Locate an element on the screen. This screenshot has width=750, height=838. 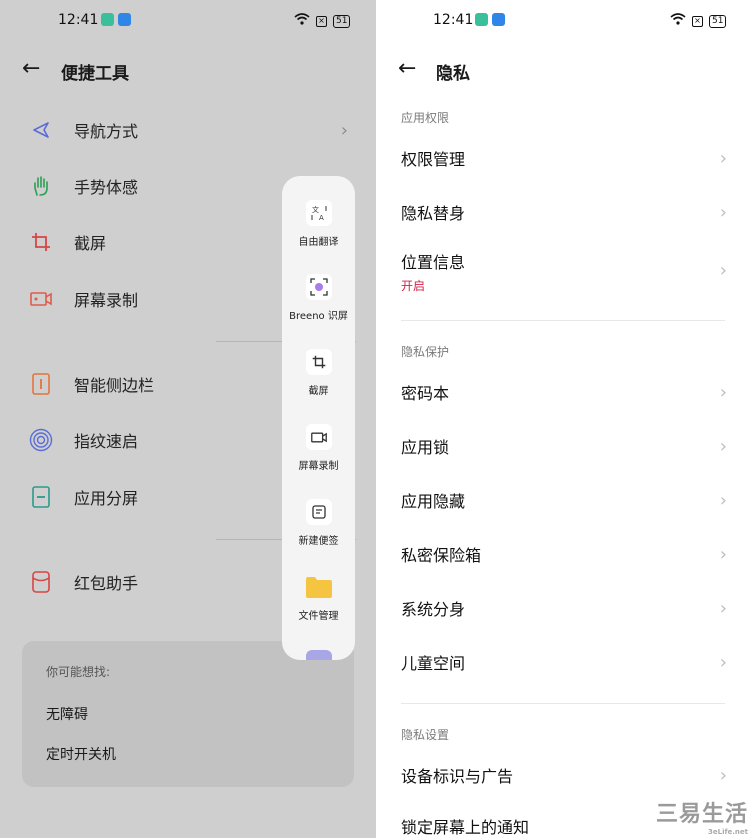
app-icon is located at coordinates (318, 655).